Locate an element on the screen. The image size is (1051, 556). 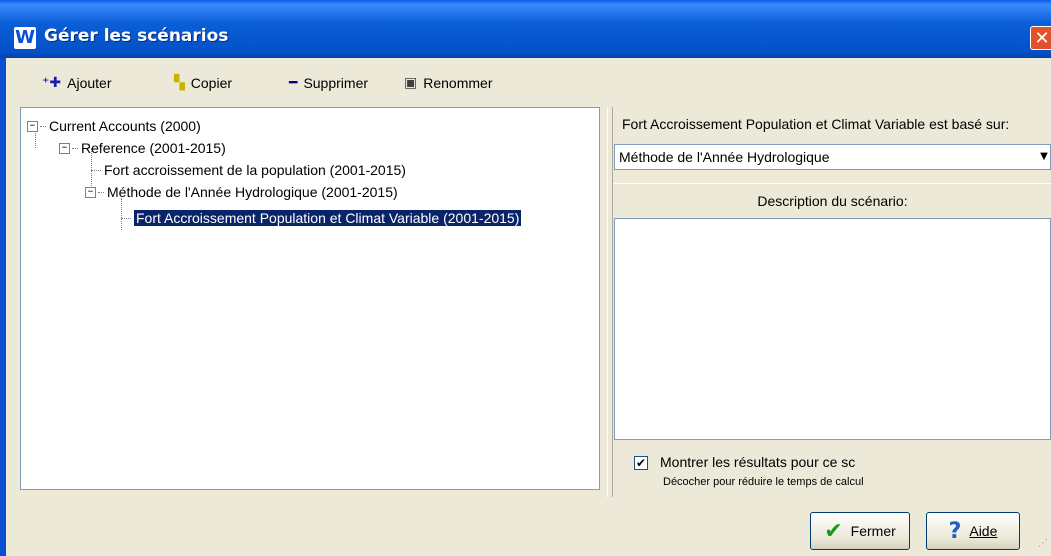
show-results-label: Montrer les résultats pour ce sc is located at coordinates (757, 462).